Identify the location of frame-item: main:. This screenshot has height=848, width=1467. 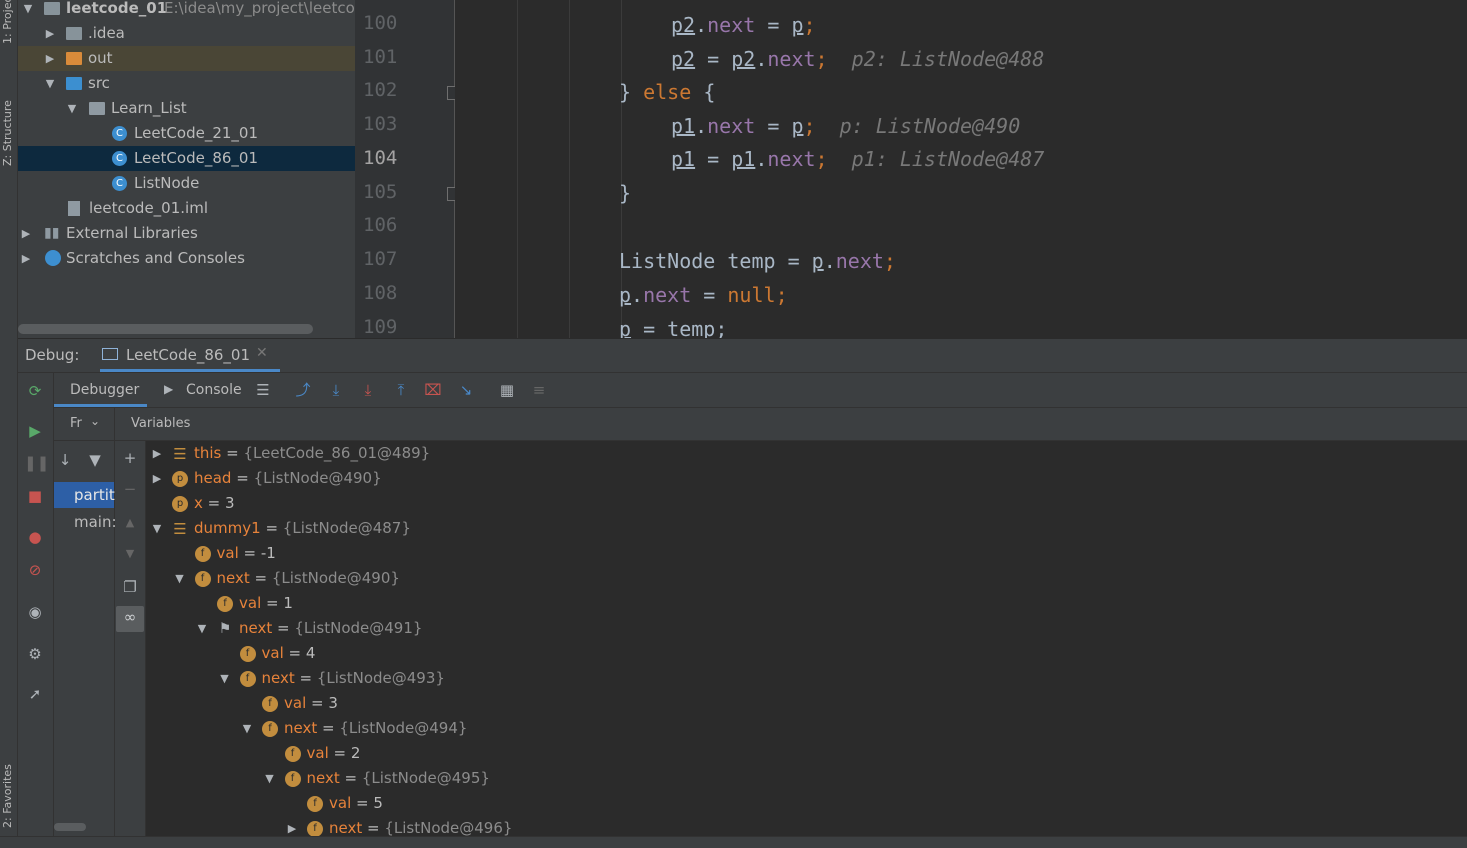
(85, 522).